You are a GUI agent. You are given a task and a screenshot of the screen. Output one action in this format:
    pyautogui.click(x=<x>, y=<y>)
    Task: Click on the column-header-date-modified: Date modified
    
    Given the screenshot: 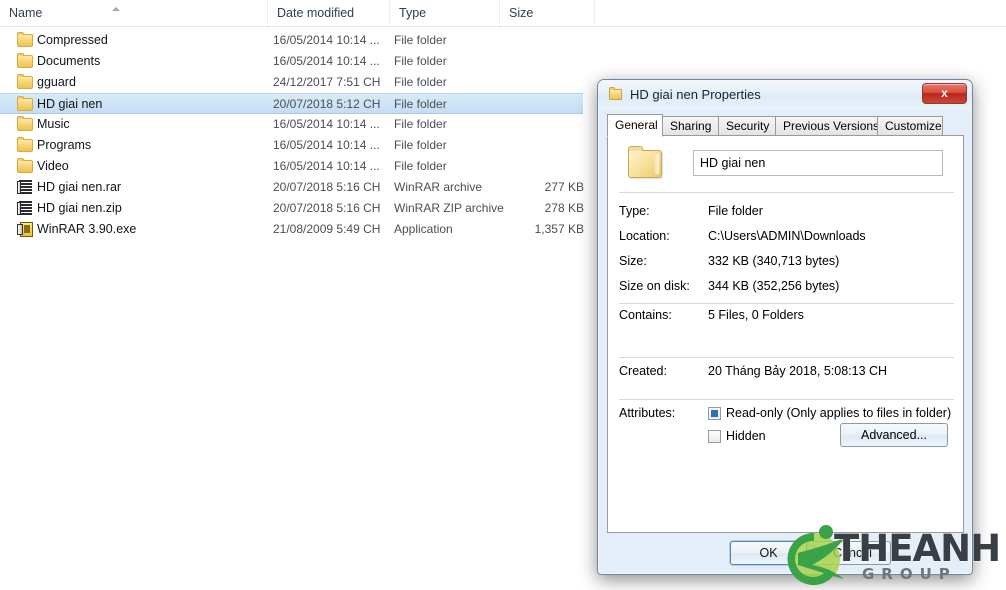 What is the action you would take?
    pyautogui.click(x=329, y=13)
    